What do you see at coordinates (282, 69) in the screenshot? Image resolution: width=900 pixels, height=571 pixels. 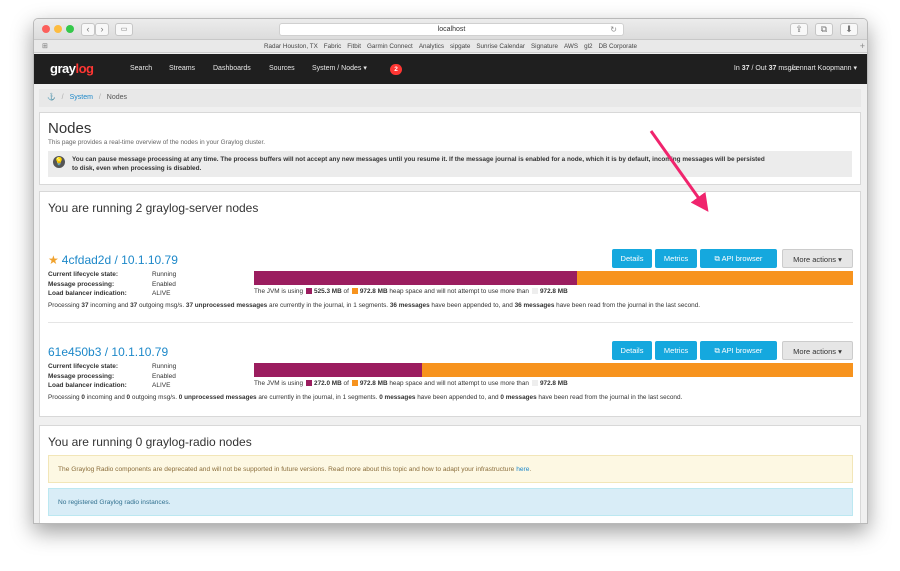 I see `nav-sources: Sources` at bounding box center [282, 69].